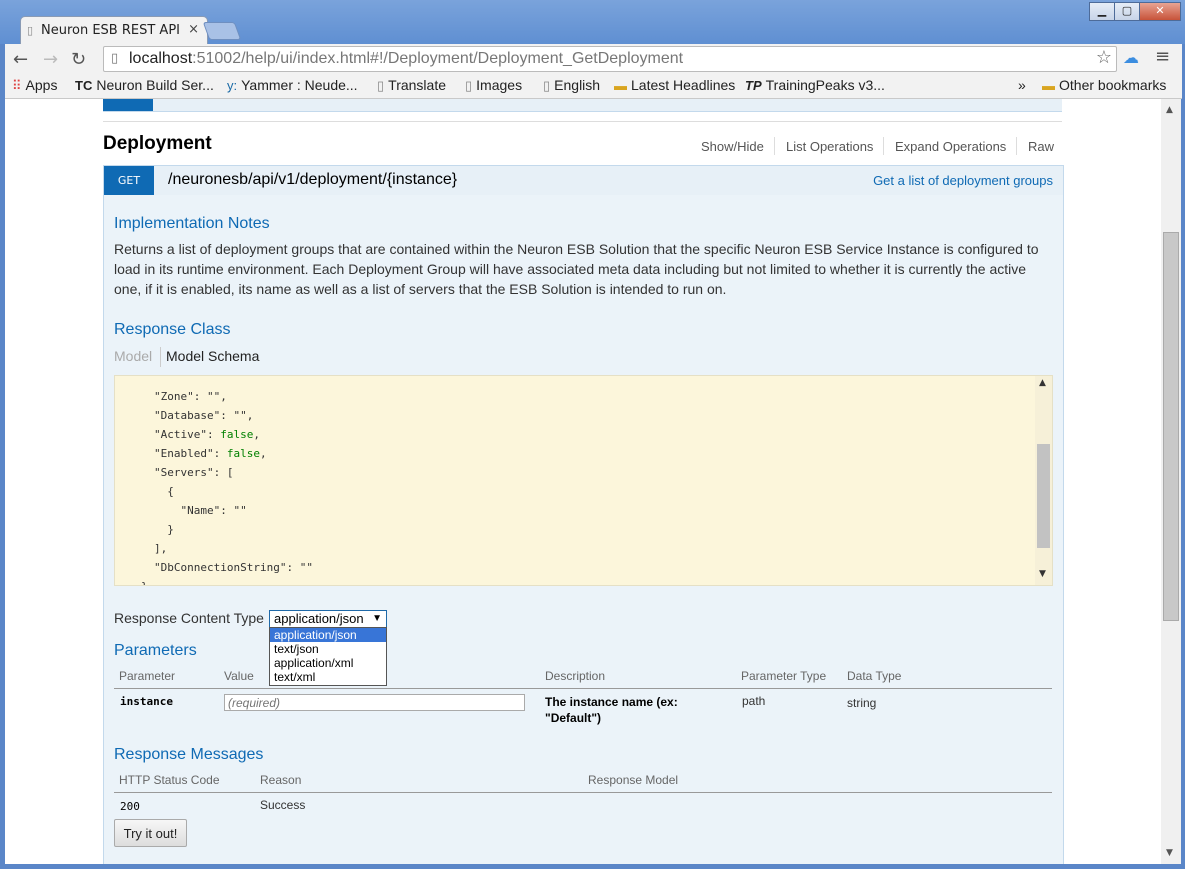  I want to click on schema-scrollbar: ▲ ▼, so click(1043, 480).